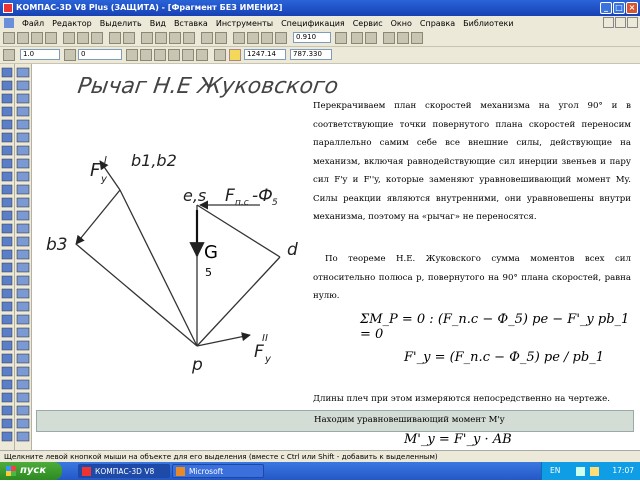  What do you see at coordinates (208, 86) in the screenshot?
I see `drawing-title: Рычаг Н.Е Жуковского` at bounding box center [208, 86].